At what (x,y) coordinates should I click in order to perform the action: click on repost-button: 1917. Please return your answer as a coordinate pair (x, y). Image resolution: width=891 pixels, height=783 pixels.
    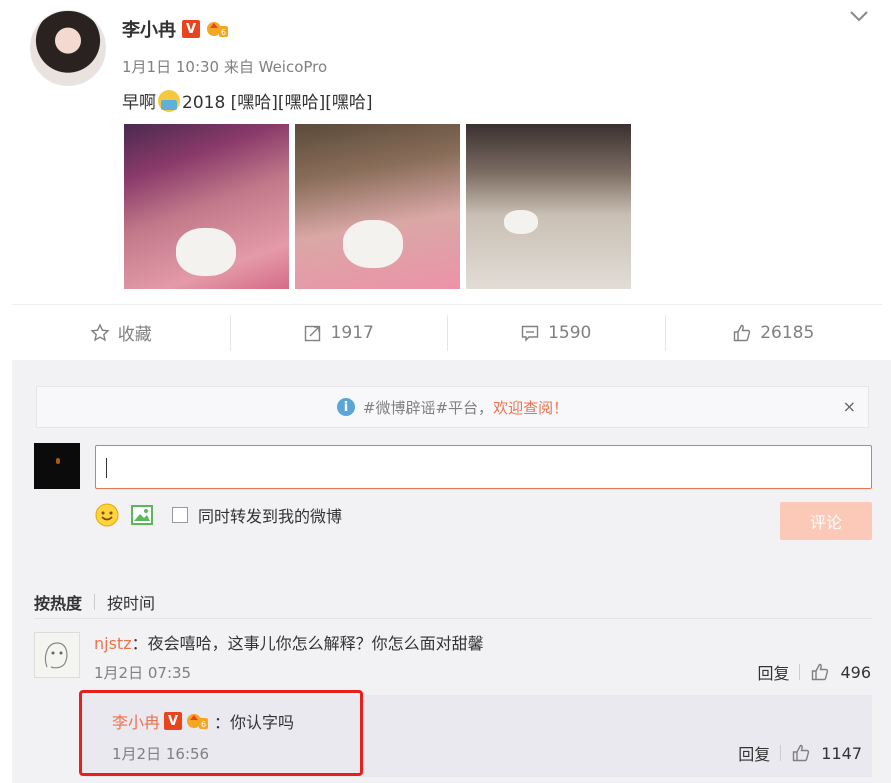
    Looking at the image, I should click on (338, 332).